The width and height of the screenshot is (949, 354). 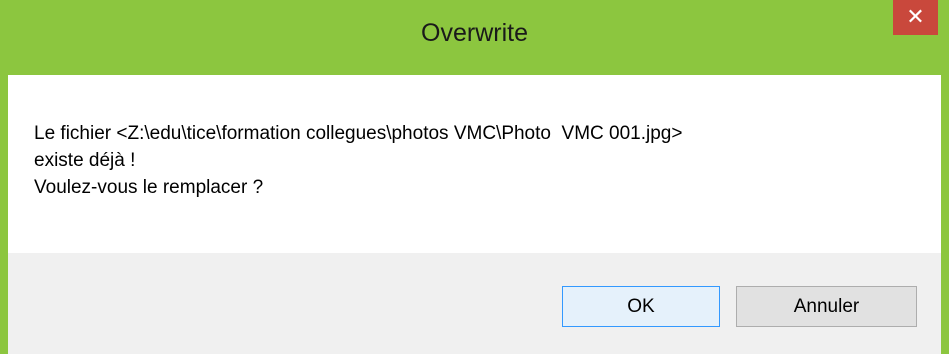 I want to click on window-title: Overwrite, so click(x=474, y=33).